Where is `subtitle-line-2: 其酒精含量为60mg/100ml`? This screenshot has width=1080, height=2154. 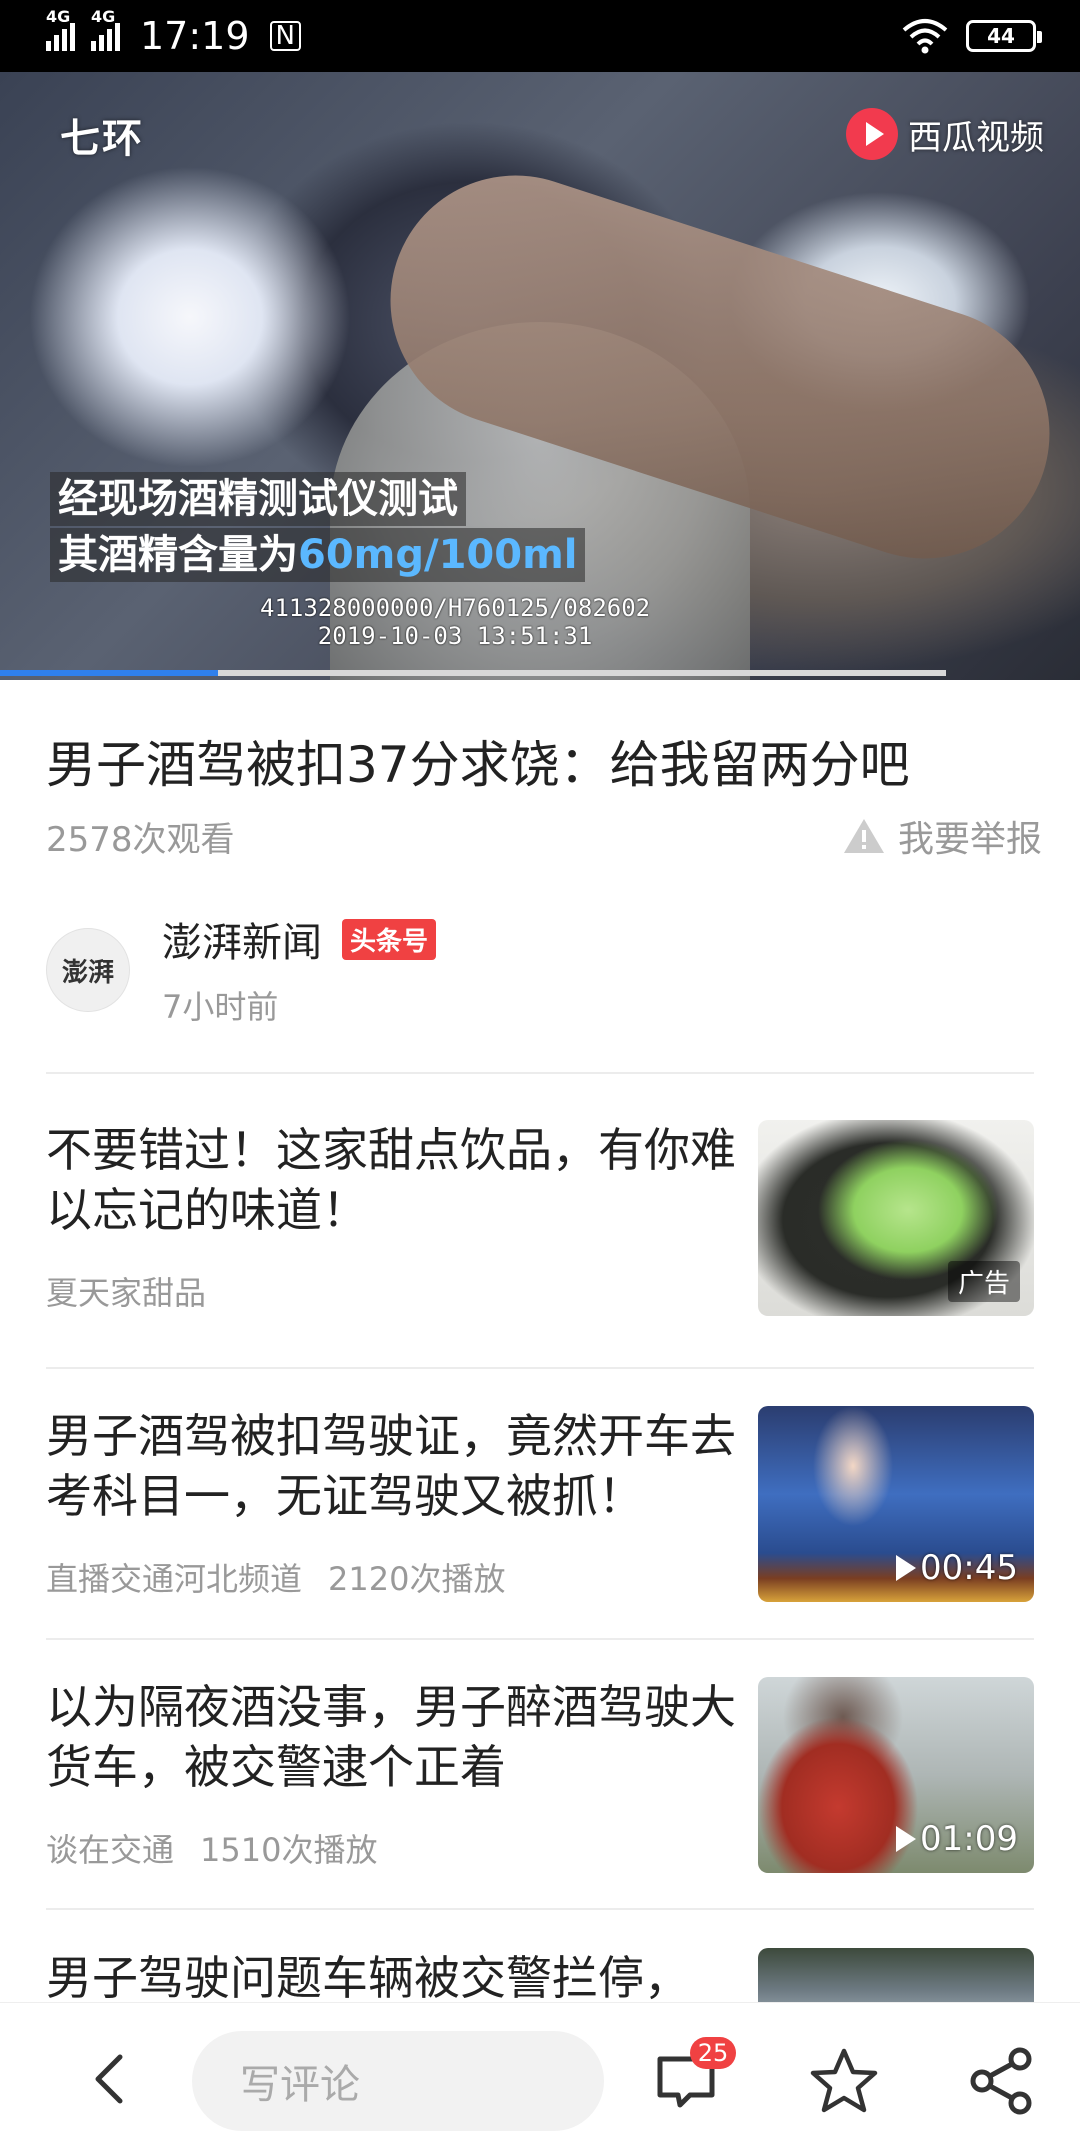
subtitle-line-2: 其酒精含量为60mg/100ml is located at coordinates (318, 555).